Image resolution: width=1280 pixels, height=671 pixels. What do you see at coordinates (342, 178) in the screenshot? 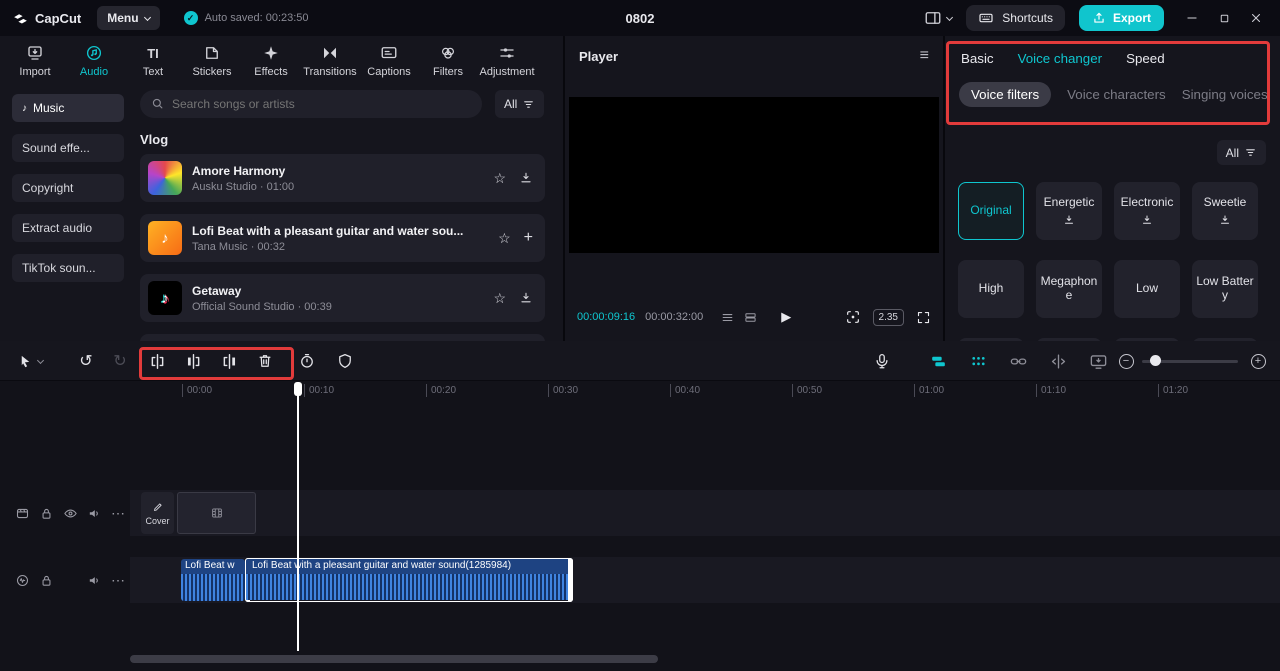
I see `song-row: Amore Harmony Ausku Studio · 01:00 ☆` at bounding box center [342, 178].